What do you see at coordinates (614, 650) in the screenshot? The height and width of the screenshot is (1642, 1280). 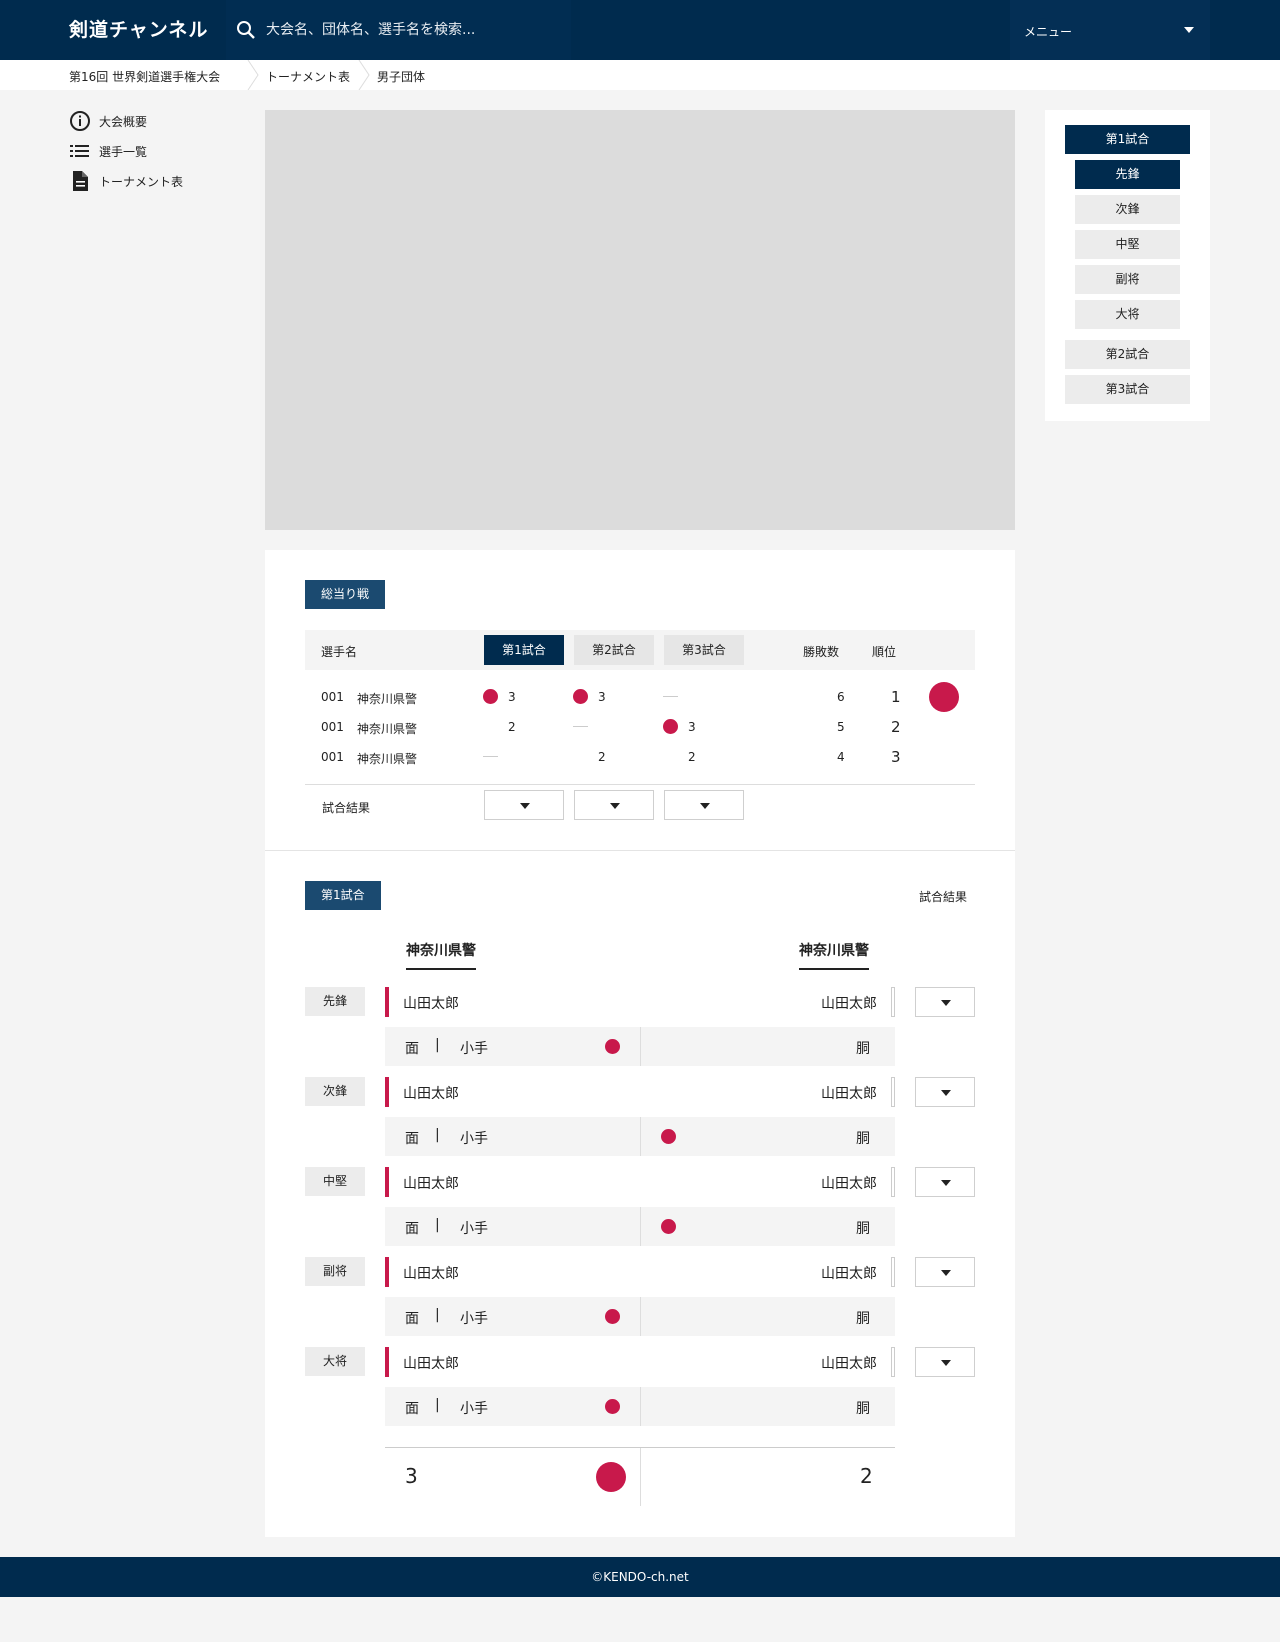 I see `tab-match-2: 第2試合` at bounding box center [614, 650].